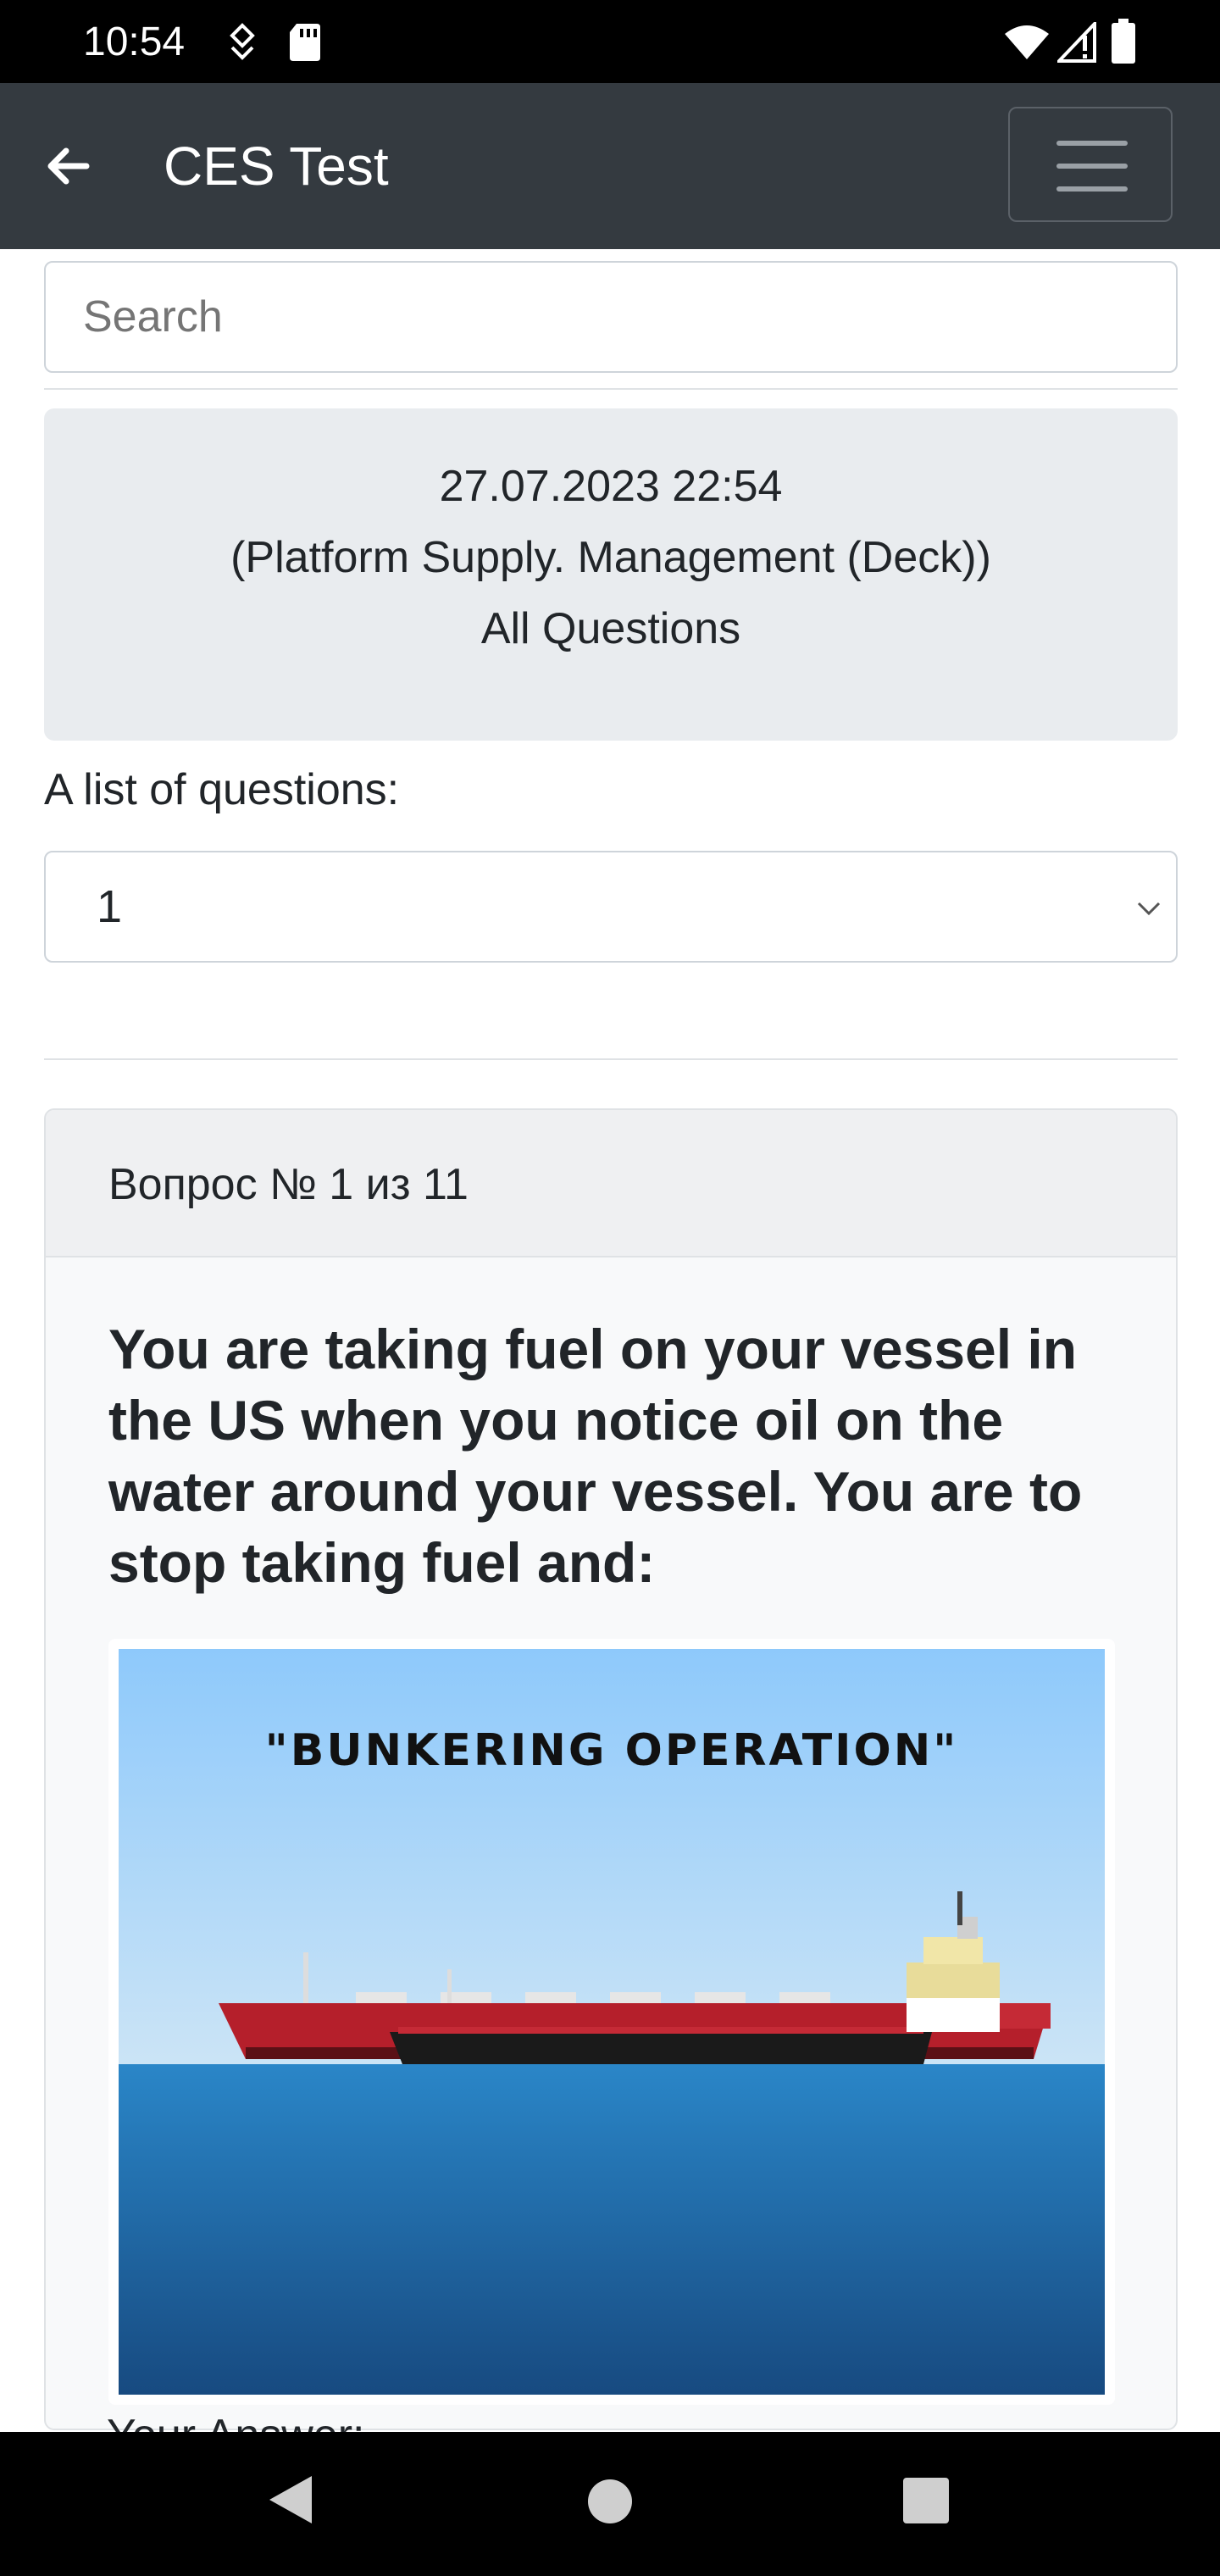 The image size is (1220, 2576). What do you see at coordinates (222, 789) in the screenshot?
I see `questions-list-label: A list of questions:` at bounding box center [222, 789].